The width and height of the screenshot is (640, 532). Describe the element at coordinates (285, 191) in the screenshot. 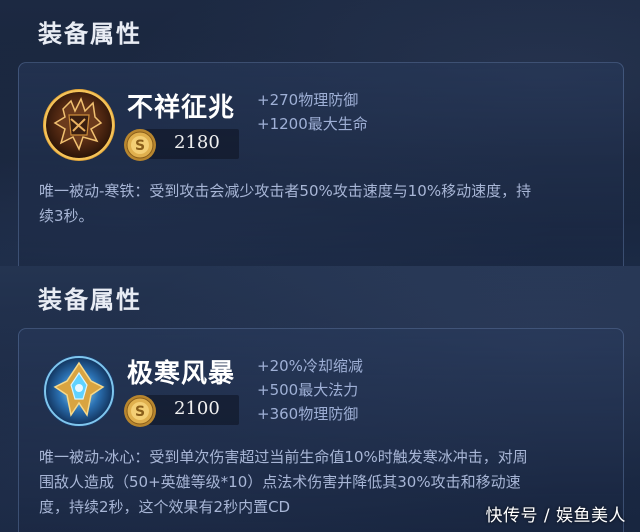

I see `description-line: 唯一被动-寒铁：受到攻击会减少攻击者50%攻击速度与10%移动速度，持` at that location.